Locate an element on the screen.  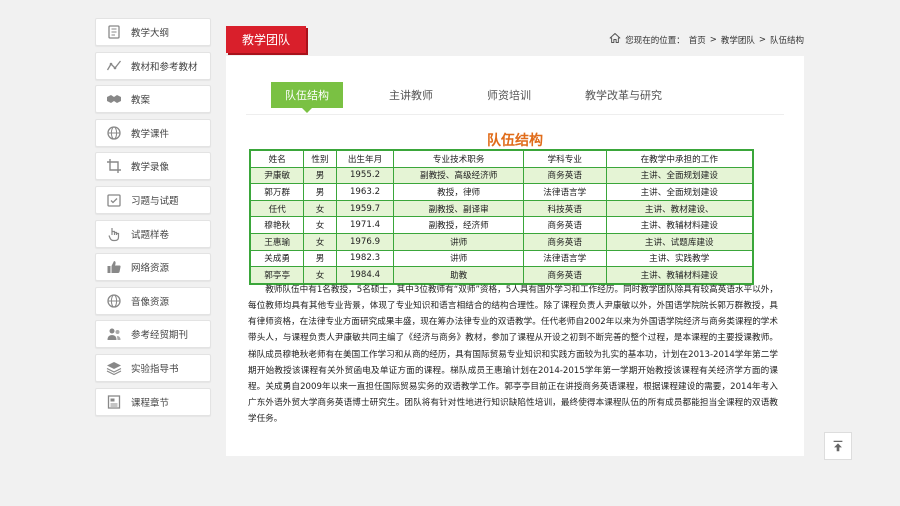
arrow-up-icon is located at coordinates (838, 446).